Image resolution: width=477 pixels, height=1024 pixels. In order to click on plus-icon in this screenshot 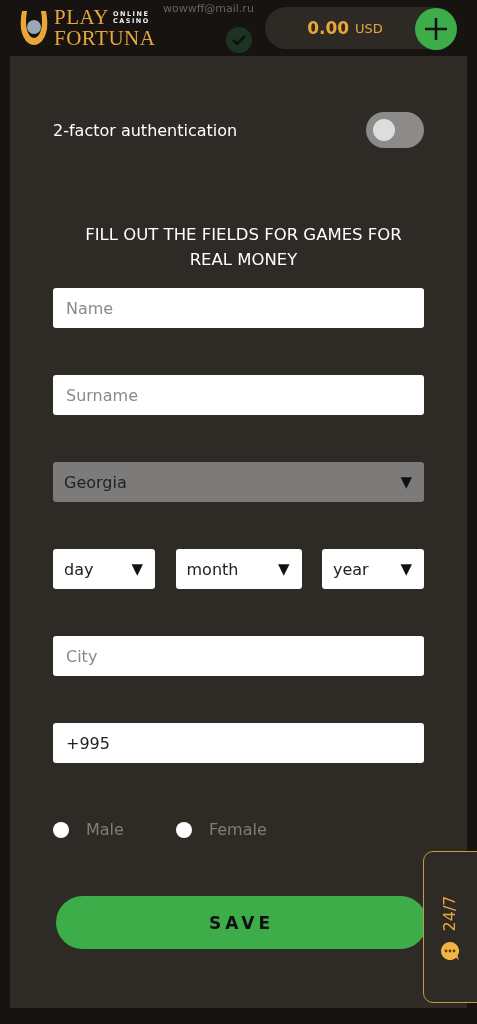, I will do `click(436, 29)`.